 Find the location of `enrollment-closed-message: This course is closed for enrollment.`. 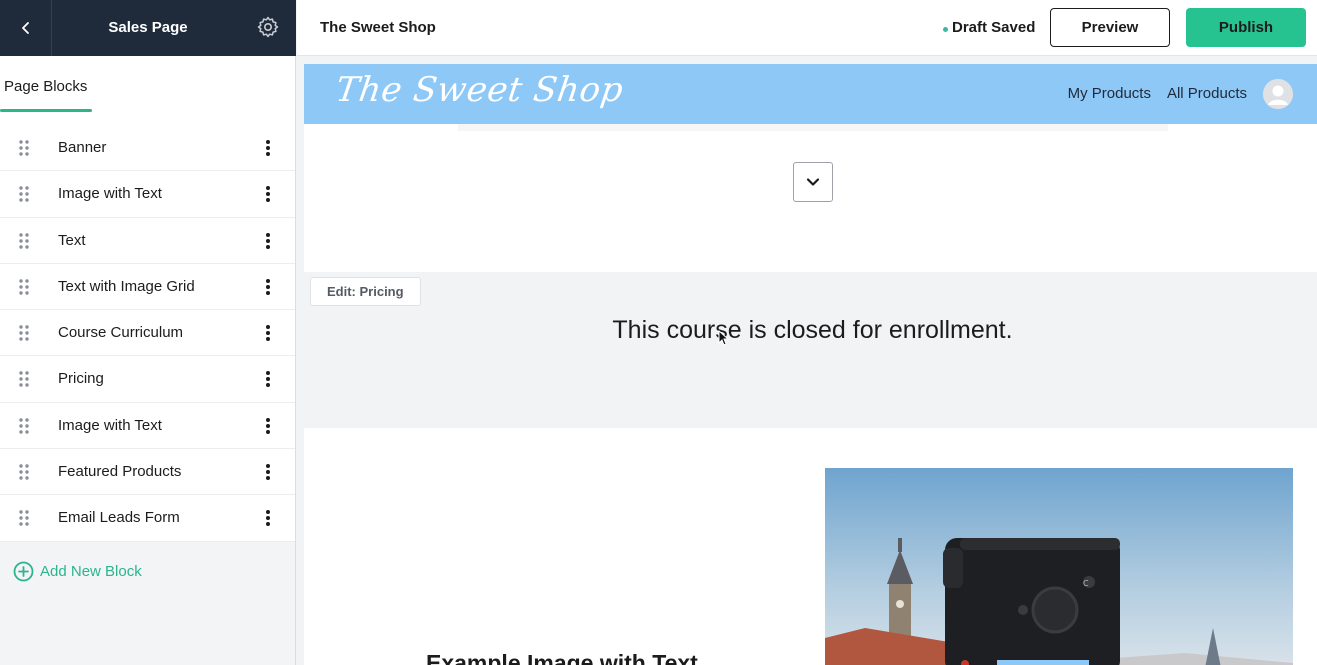

enrollment-closed-message: This course is closed for enrollment. is located at coordinates (812, 330).